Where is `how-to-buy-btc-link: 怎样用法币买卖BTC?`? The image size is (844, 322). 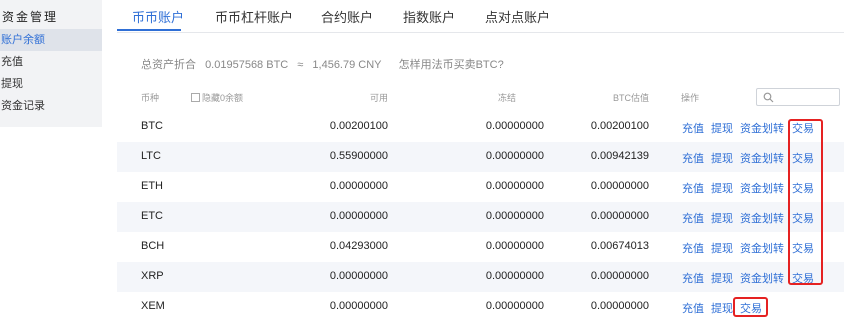 how-to-buy-btc-link: 怎样用法币买卖BTC? is located at coordinates (451, 65).